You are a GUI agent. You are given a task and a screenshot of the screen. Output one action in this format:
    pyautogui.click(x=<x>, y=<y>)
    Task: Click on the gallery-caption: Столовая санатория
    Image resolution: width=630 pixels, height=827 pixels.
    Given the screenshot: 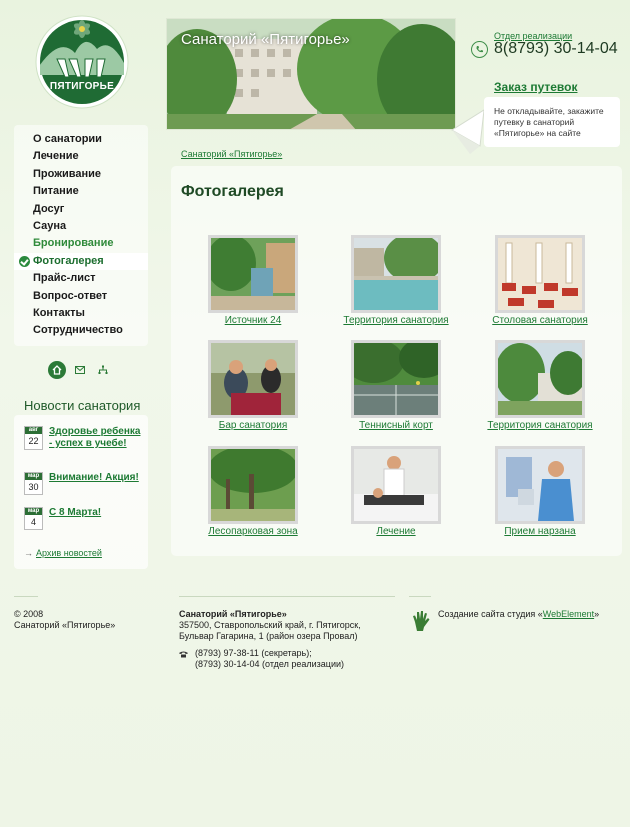 What is the action you would take?
    pyautogui.click(x=540, y=320)
    